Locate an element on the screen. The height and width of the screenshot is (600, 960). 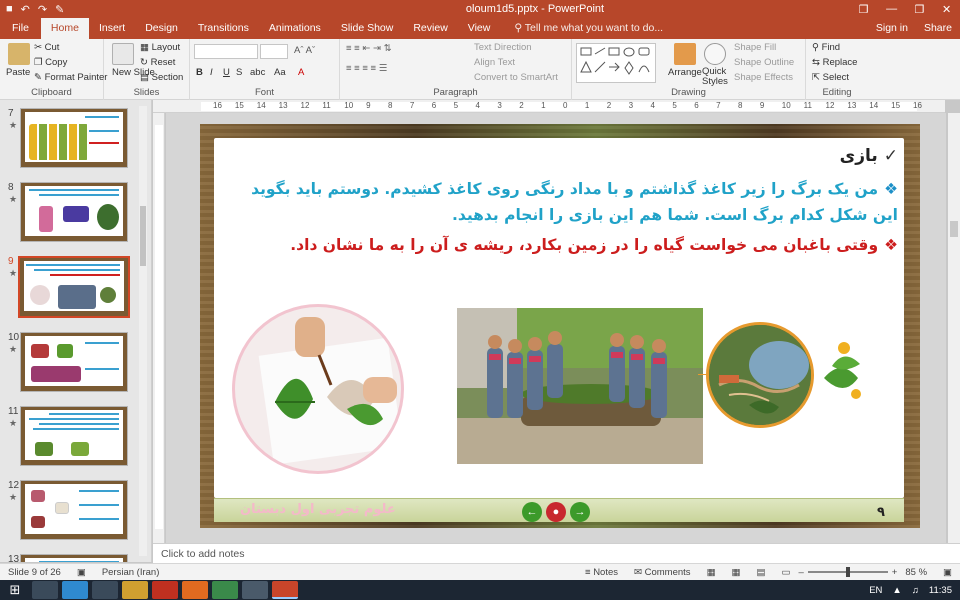
font-size-box is located at coordinates (274, 51).